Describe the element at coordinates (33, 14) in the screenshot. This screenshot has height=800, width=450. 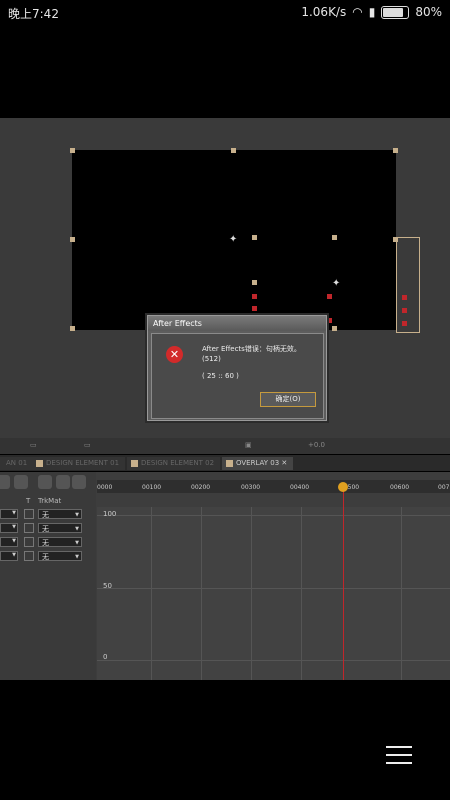
I see `clock: 晚上7:42` at that location.